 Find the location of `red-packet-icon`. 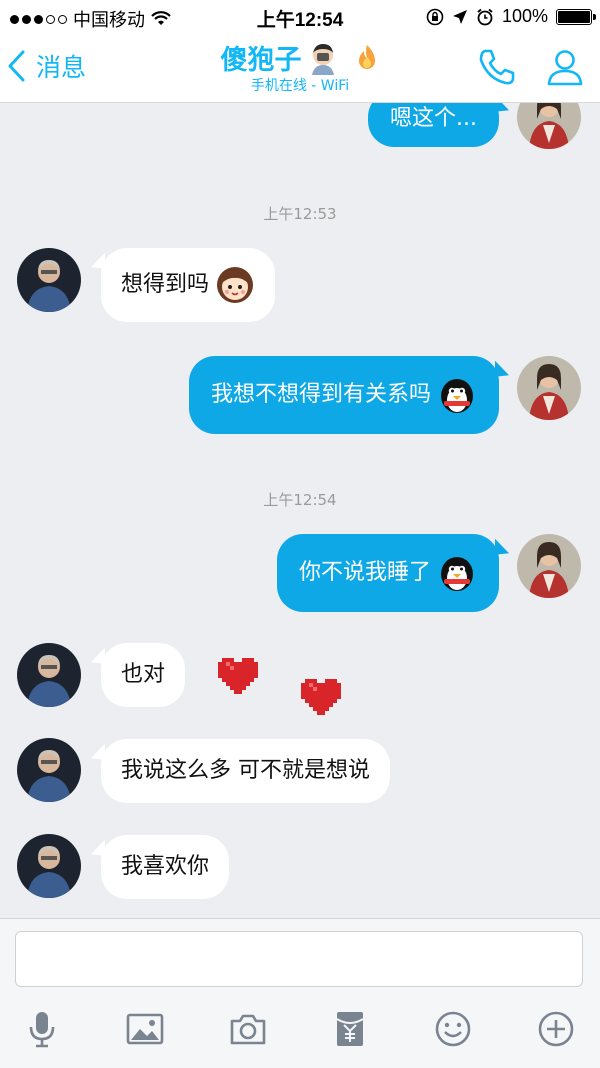

red-packet-icon is located at coordinates (350, 1029).